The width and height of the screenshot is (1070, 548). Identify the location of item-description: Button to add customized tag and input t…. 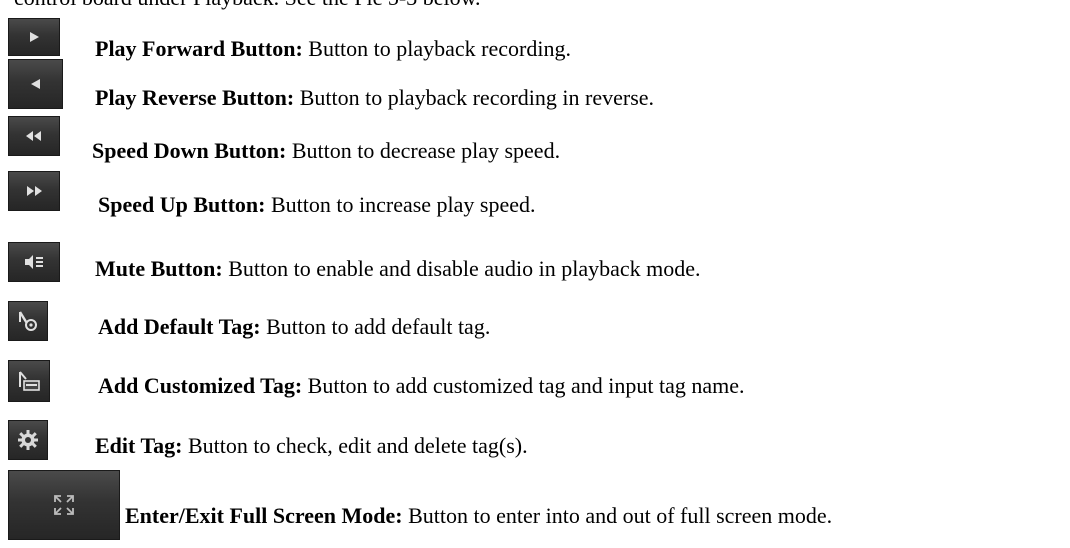
(523, 385).